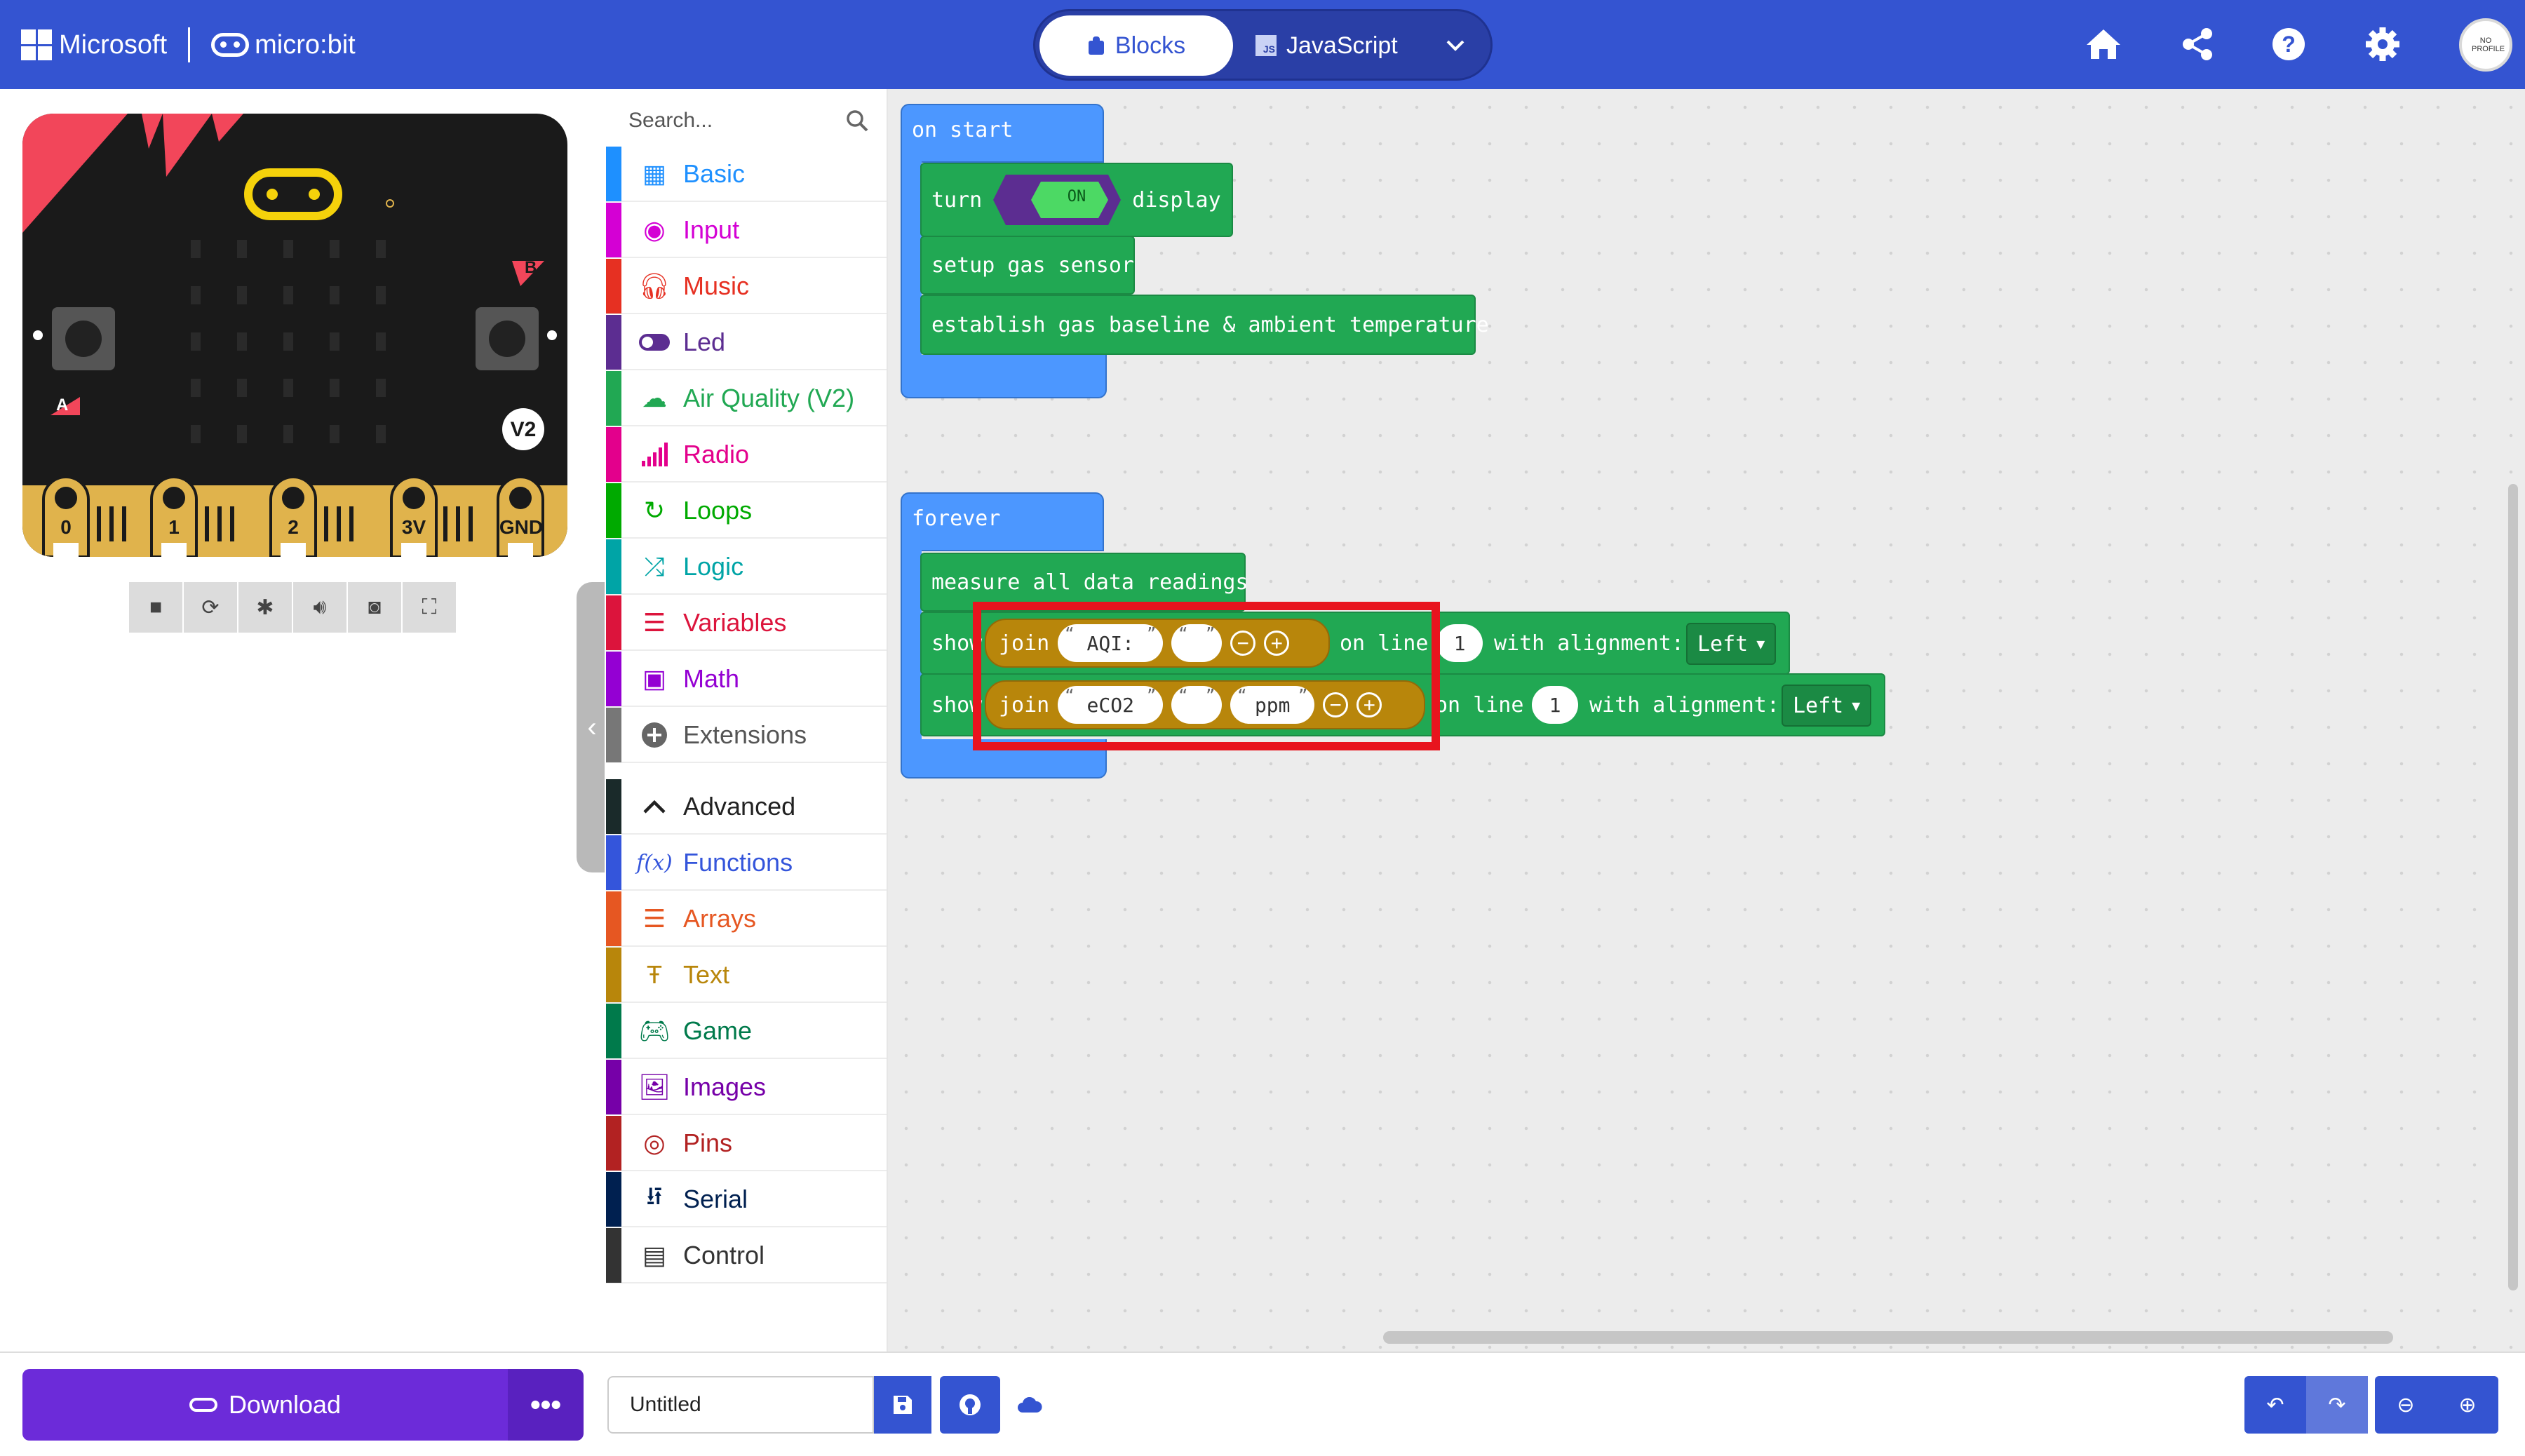 This screenshot has width=2525, height=1456. I want to click on usb-icon: ⭿, so click(654, 1196).